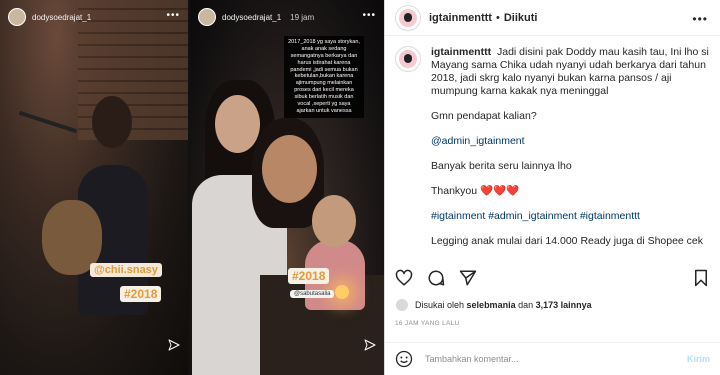 This screenshot has width=720, height=375. I want to click on heart-icon, so click(404, 278).